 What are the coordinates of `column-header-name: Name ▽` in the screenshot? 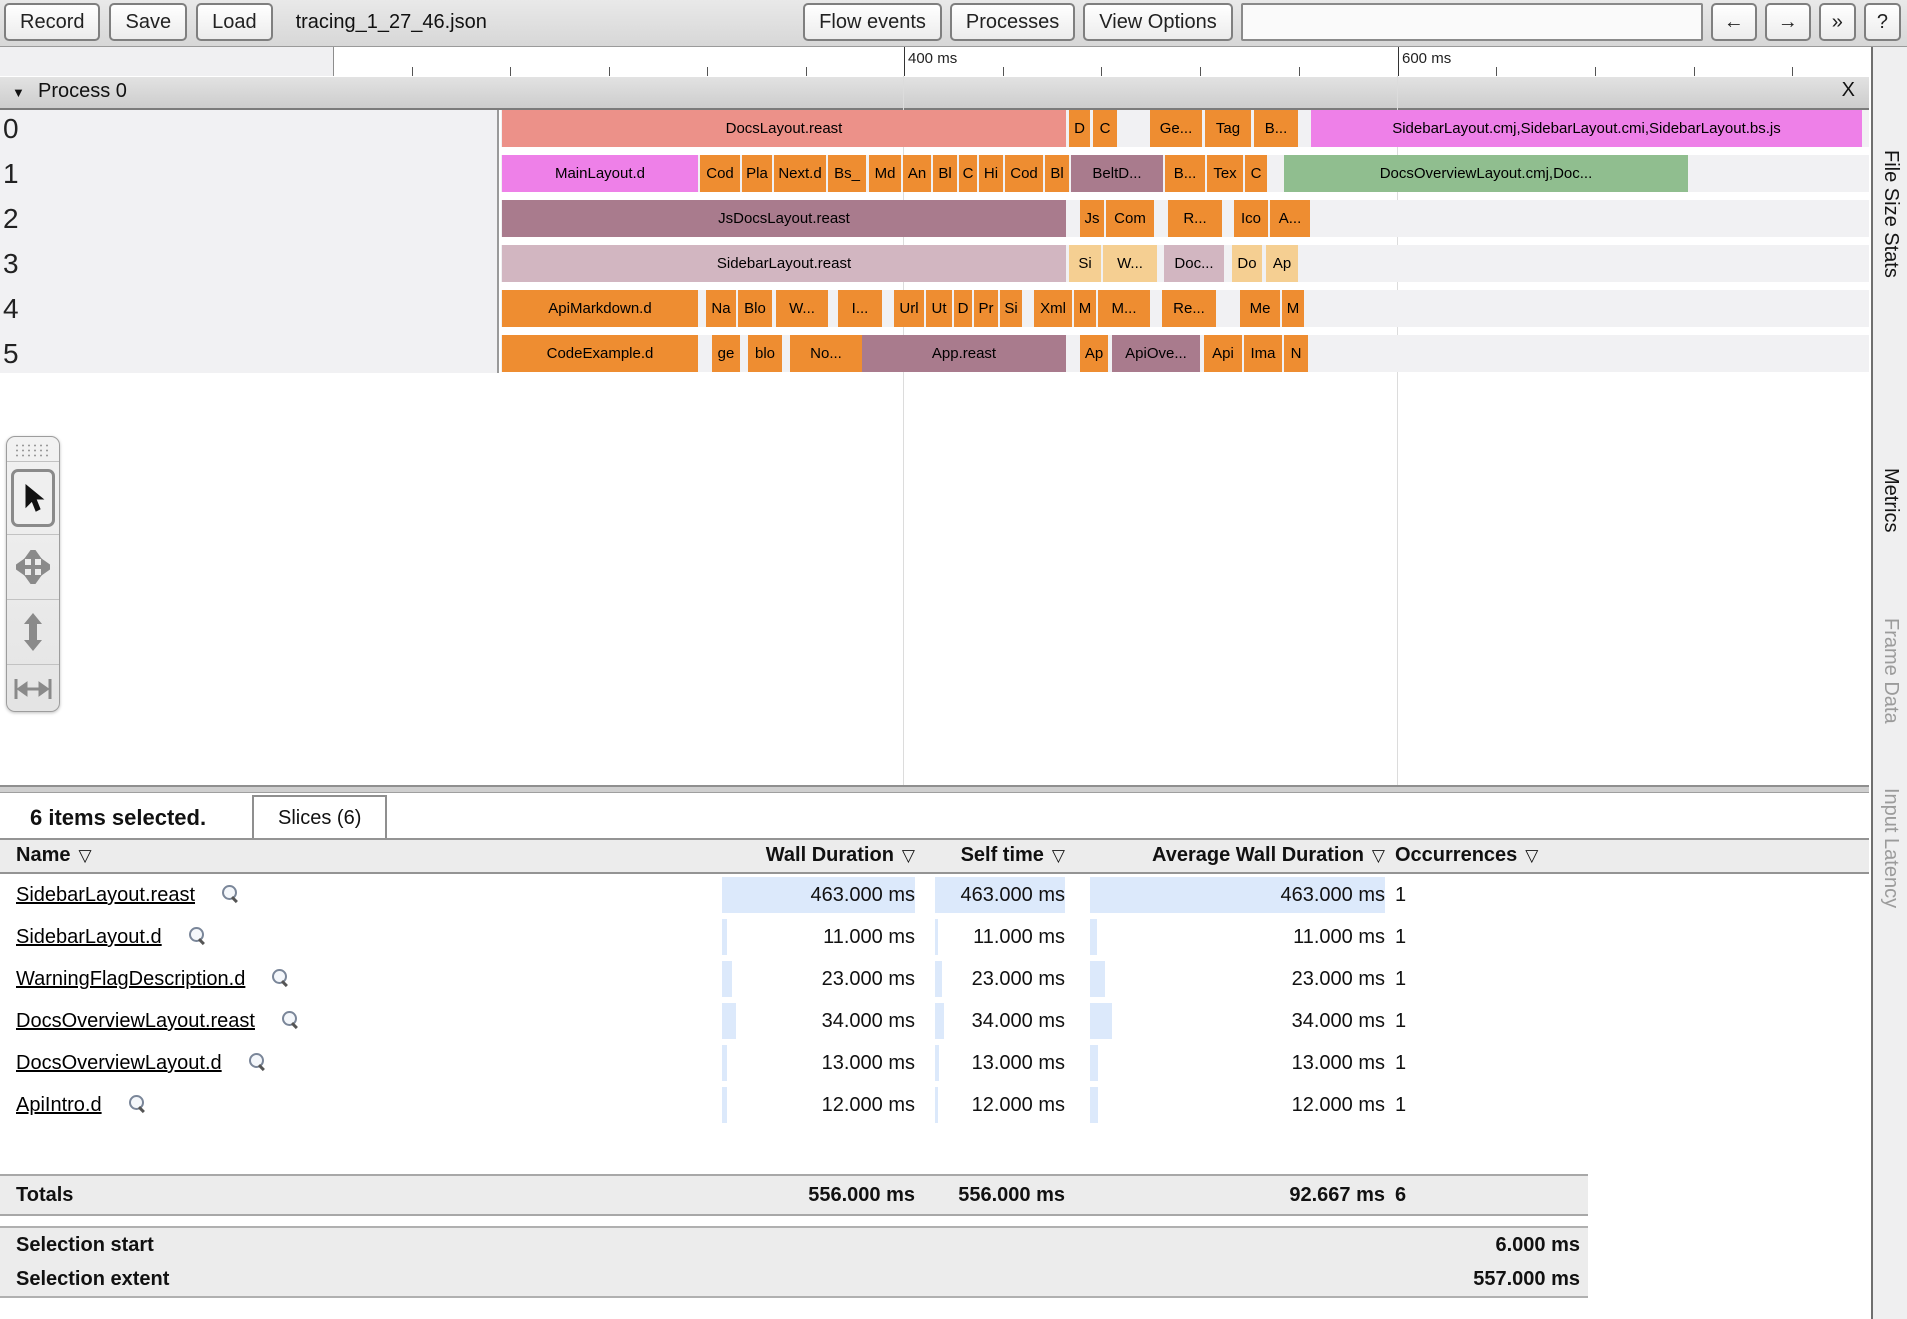 It's located at (54, 855).